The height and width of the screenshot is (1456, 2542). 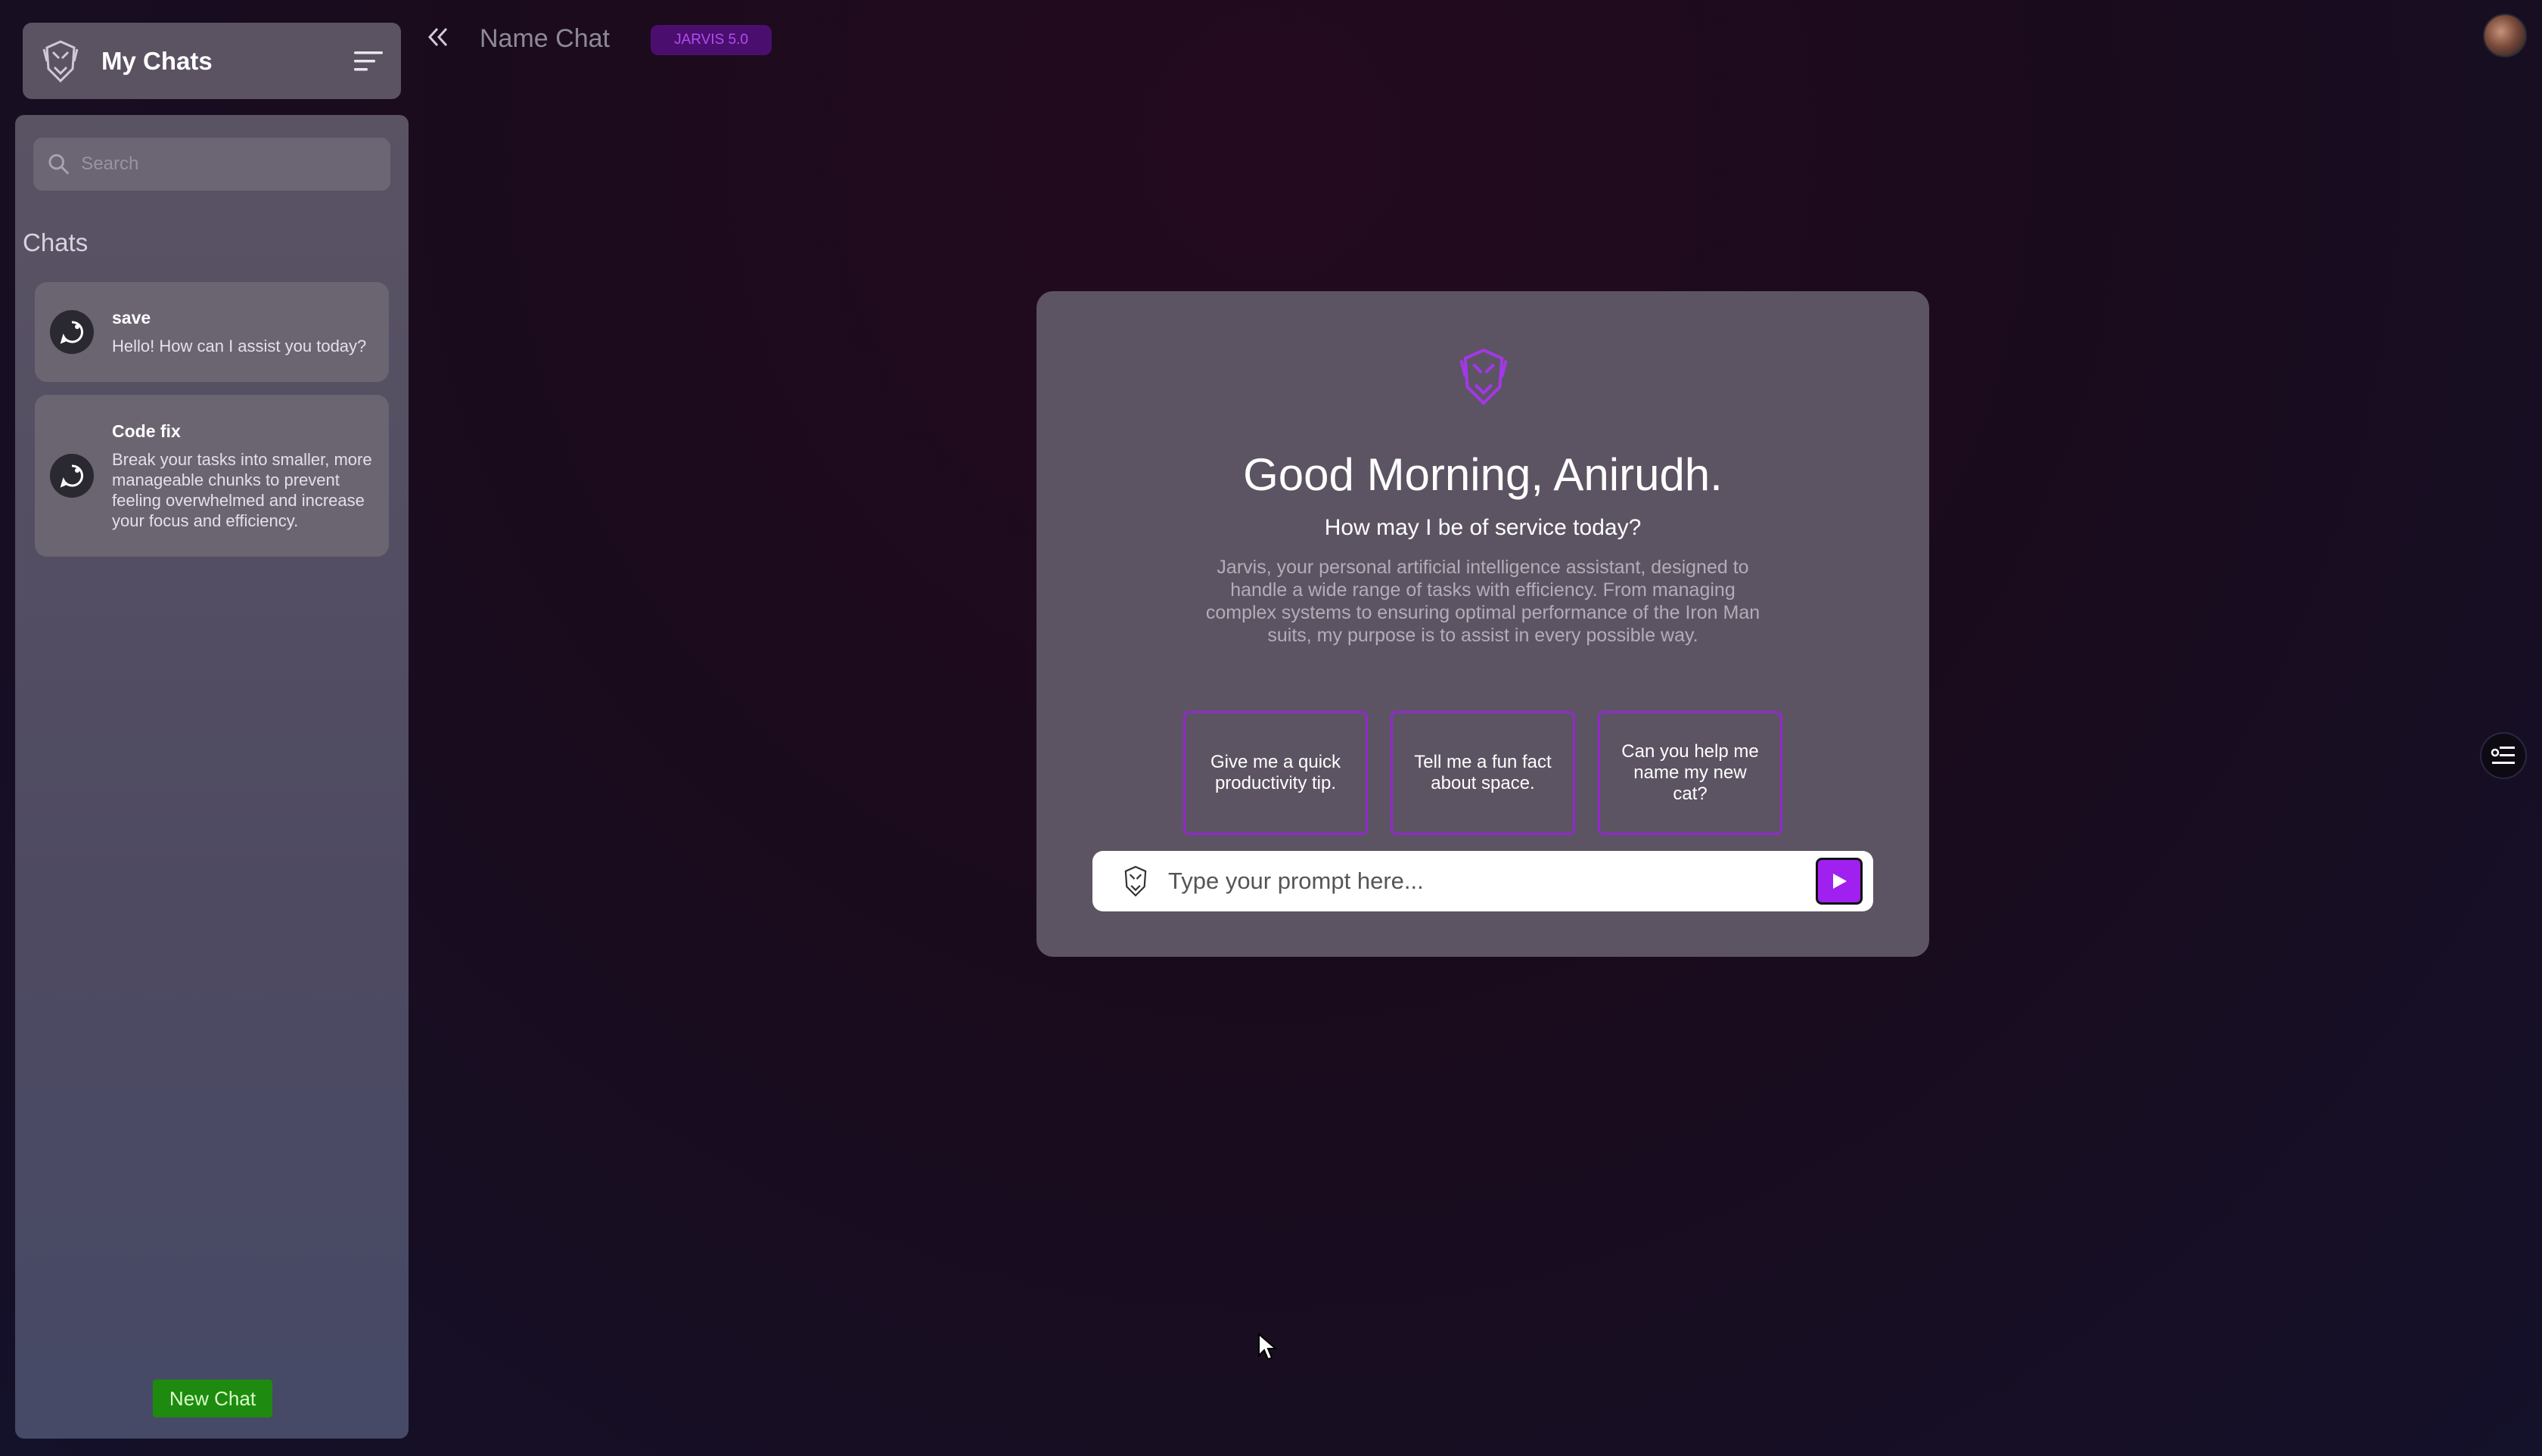 What do you see at coordinates (1275, 773) in the screenshot?
I see `suggestion-button-productivity: Give me a quick productivity tip.` at bounding box center [1275, 773].